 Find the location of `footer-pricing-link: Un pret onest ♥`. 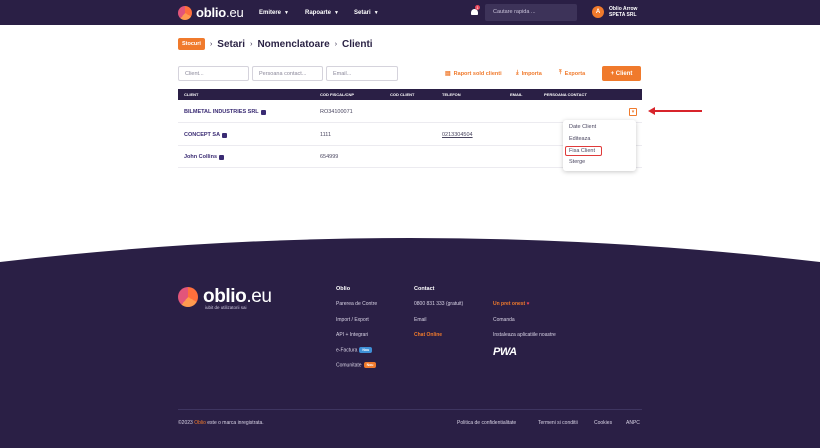

footer-pricing-link: Un pret onest ♥ is located at coordinates (511, 304).